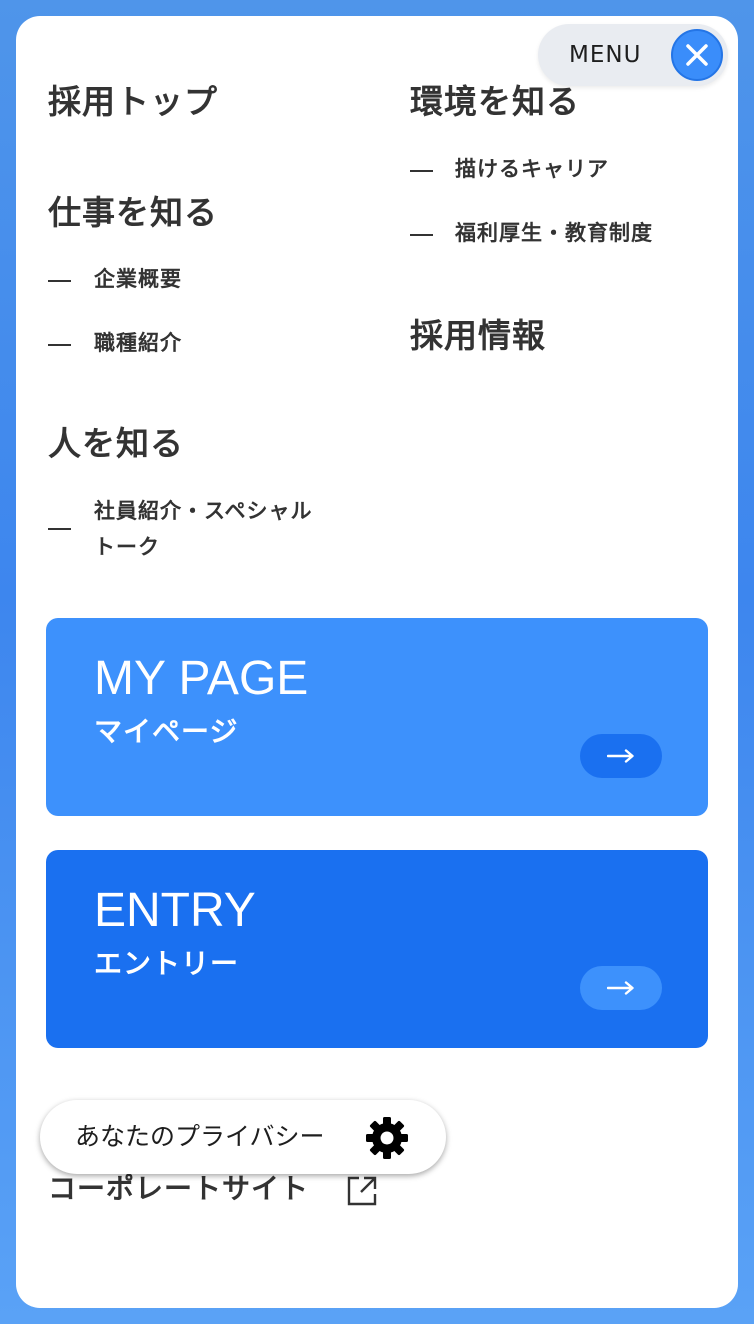 The height and width of the screenshot is (1324, 754). What do you see at coordinates (116, 444) in the screenshot?
I see `nav-people-heading: 人を知る` at bounding box center [116, 444].